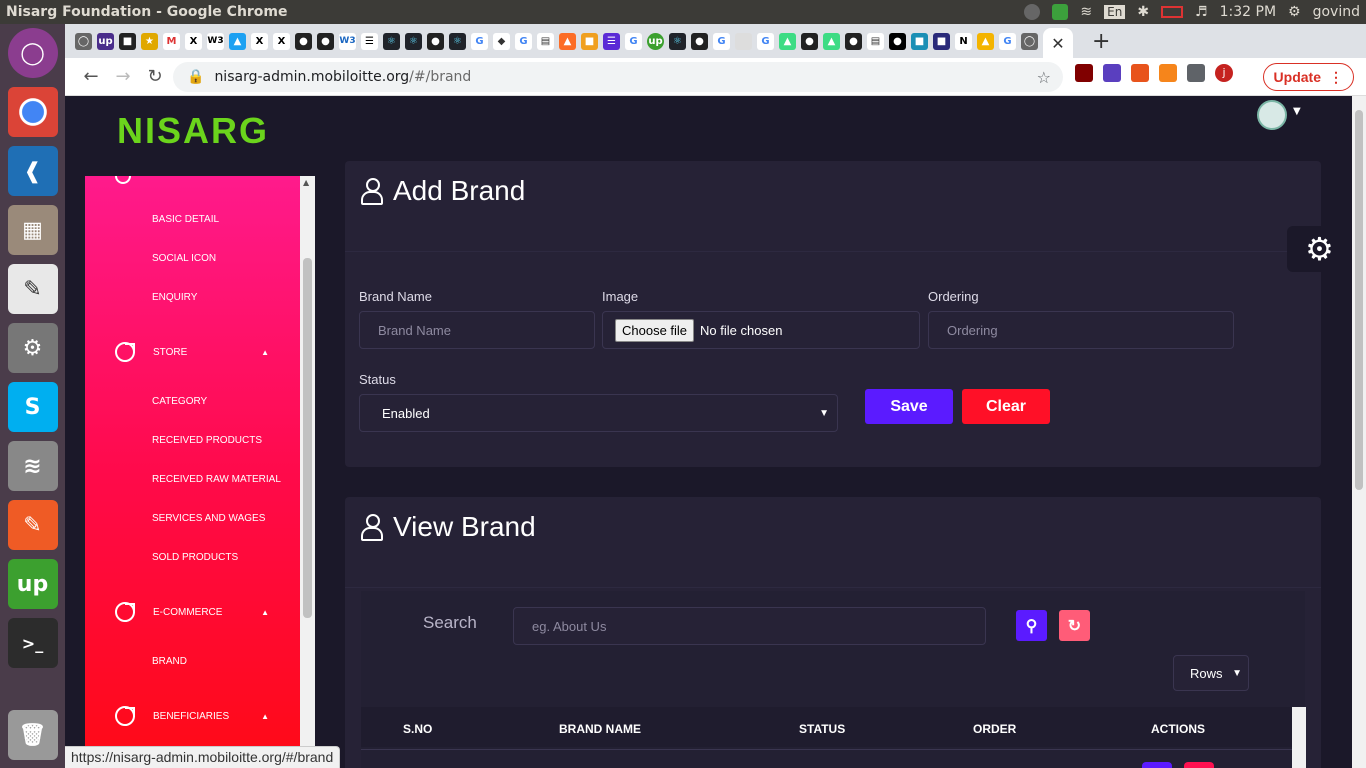 This screenshot has width=1366, height=768. What do you see at coordinates (787, 41) in the screenshot?
I see `android-favicon-icon: ▲` at bounding box center [787, 41].